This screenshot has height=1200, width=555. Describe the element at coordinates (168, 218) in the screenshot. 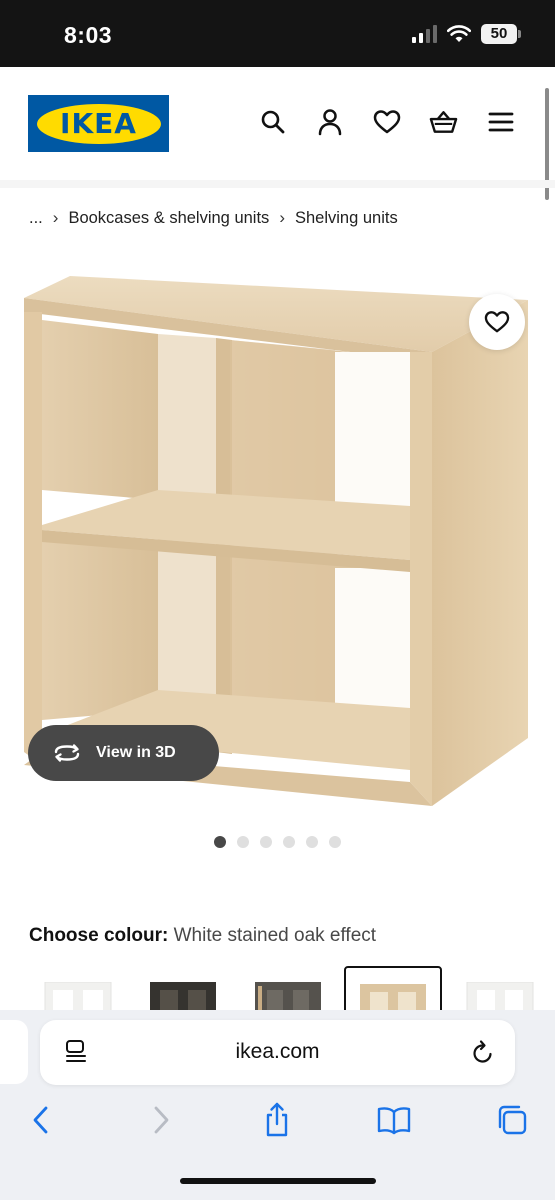

I see `breadcrumb-bookcases: Bookcases & shelving units` at that location.